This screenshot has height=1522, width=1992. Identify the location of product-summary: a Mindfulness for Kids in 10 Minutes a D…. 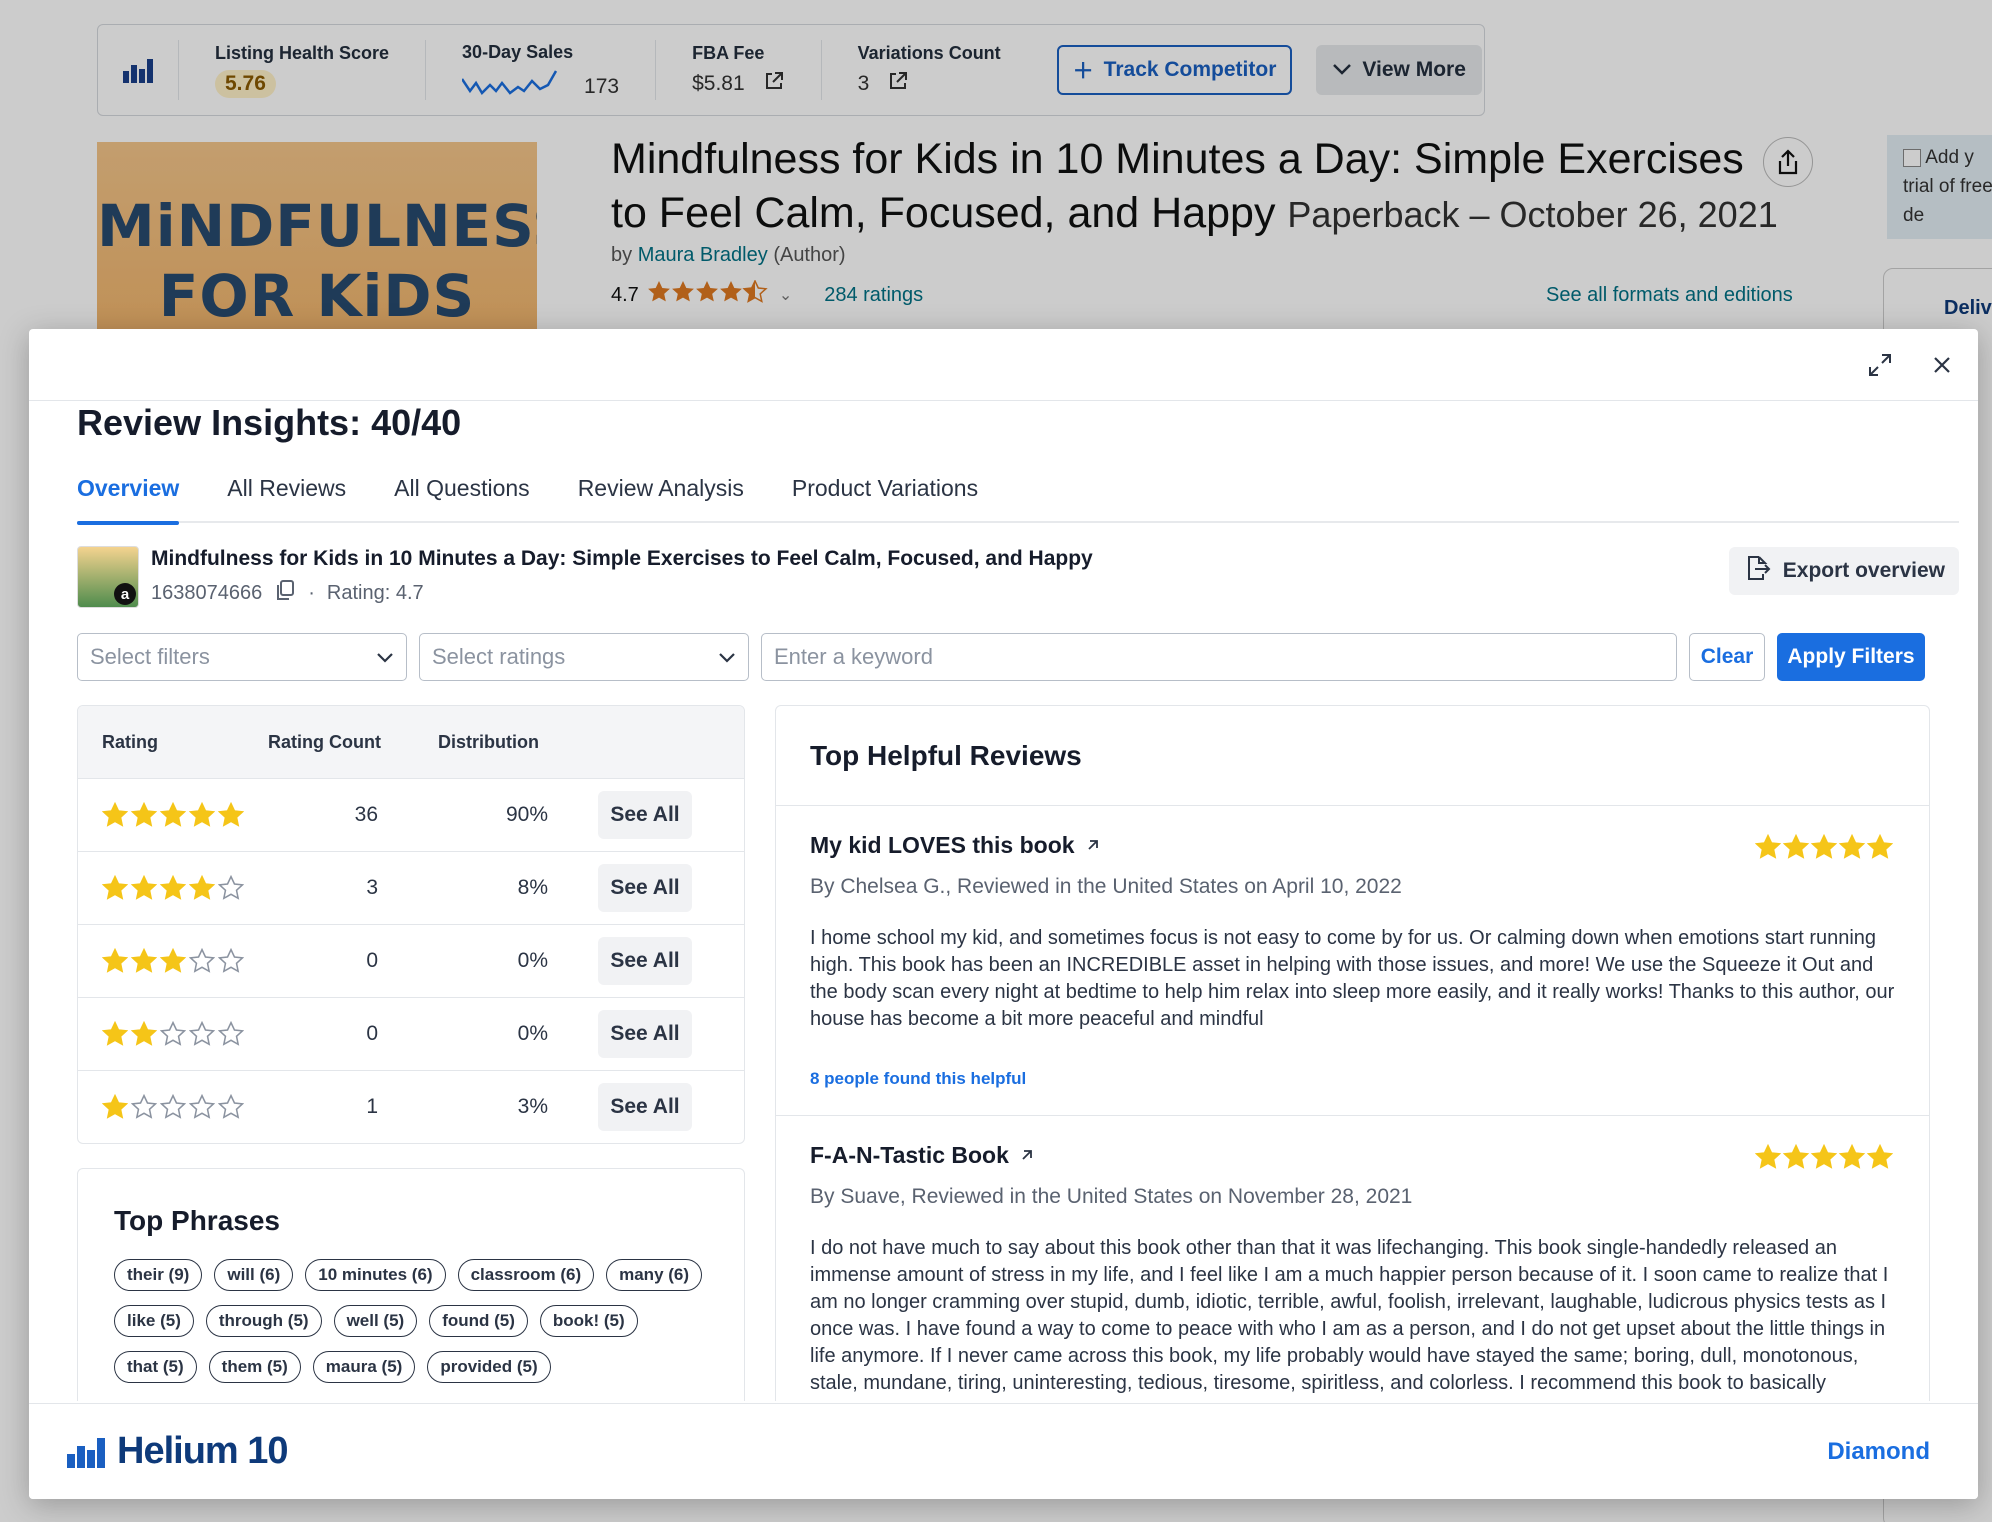
(1018, 577).